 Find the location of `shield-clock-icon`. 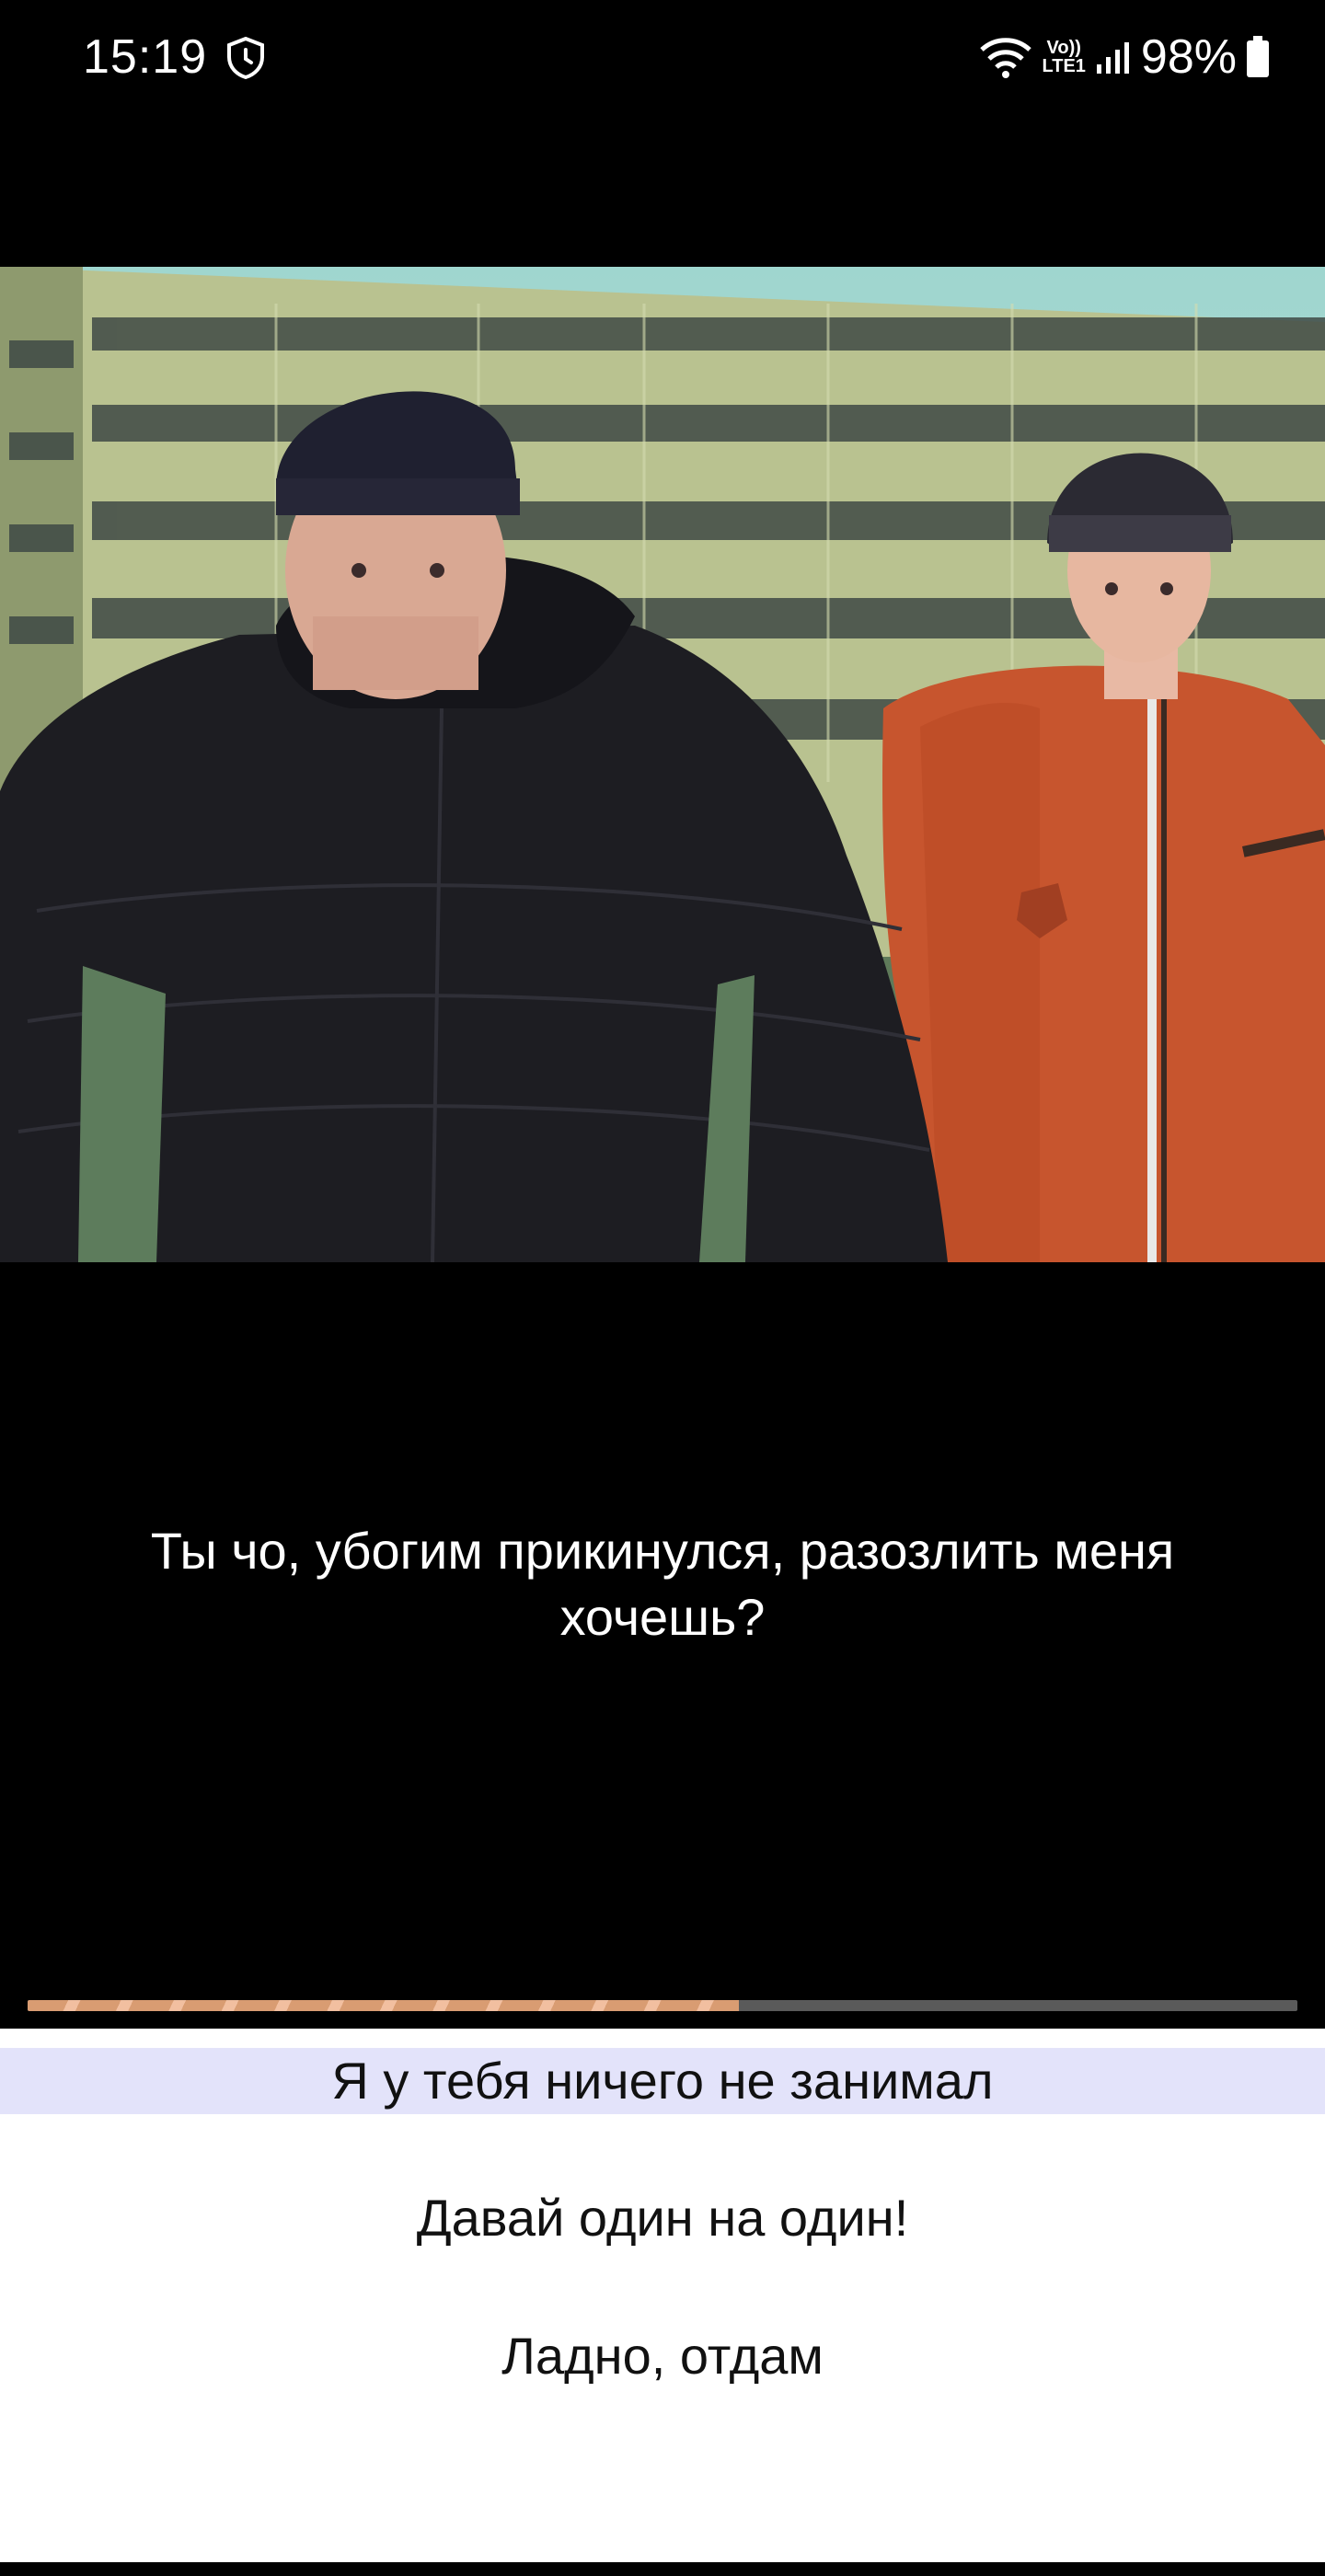

shield-clock-icon is located at coordinates (245, 58).